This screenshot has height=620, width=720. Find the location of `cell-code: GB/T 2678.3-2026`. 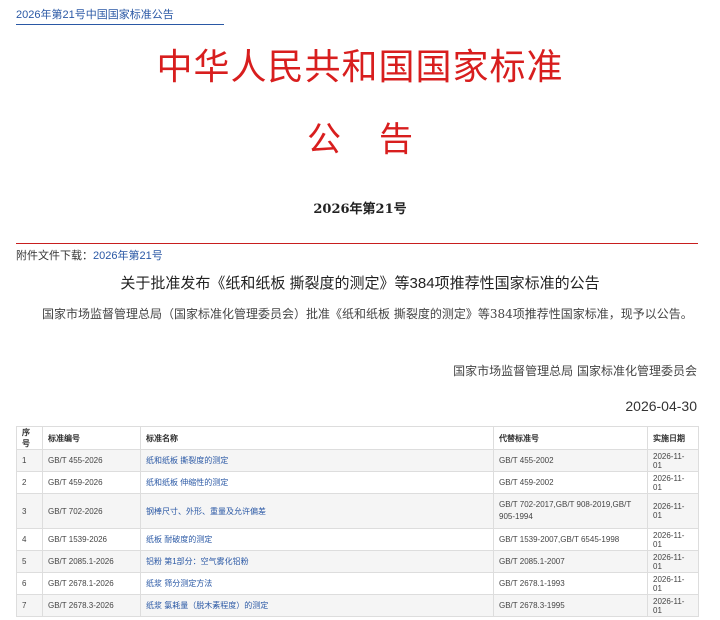

cell-code: GB/T 2678.3-2026 is located at coordinates (91, 605).